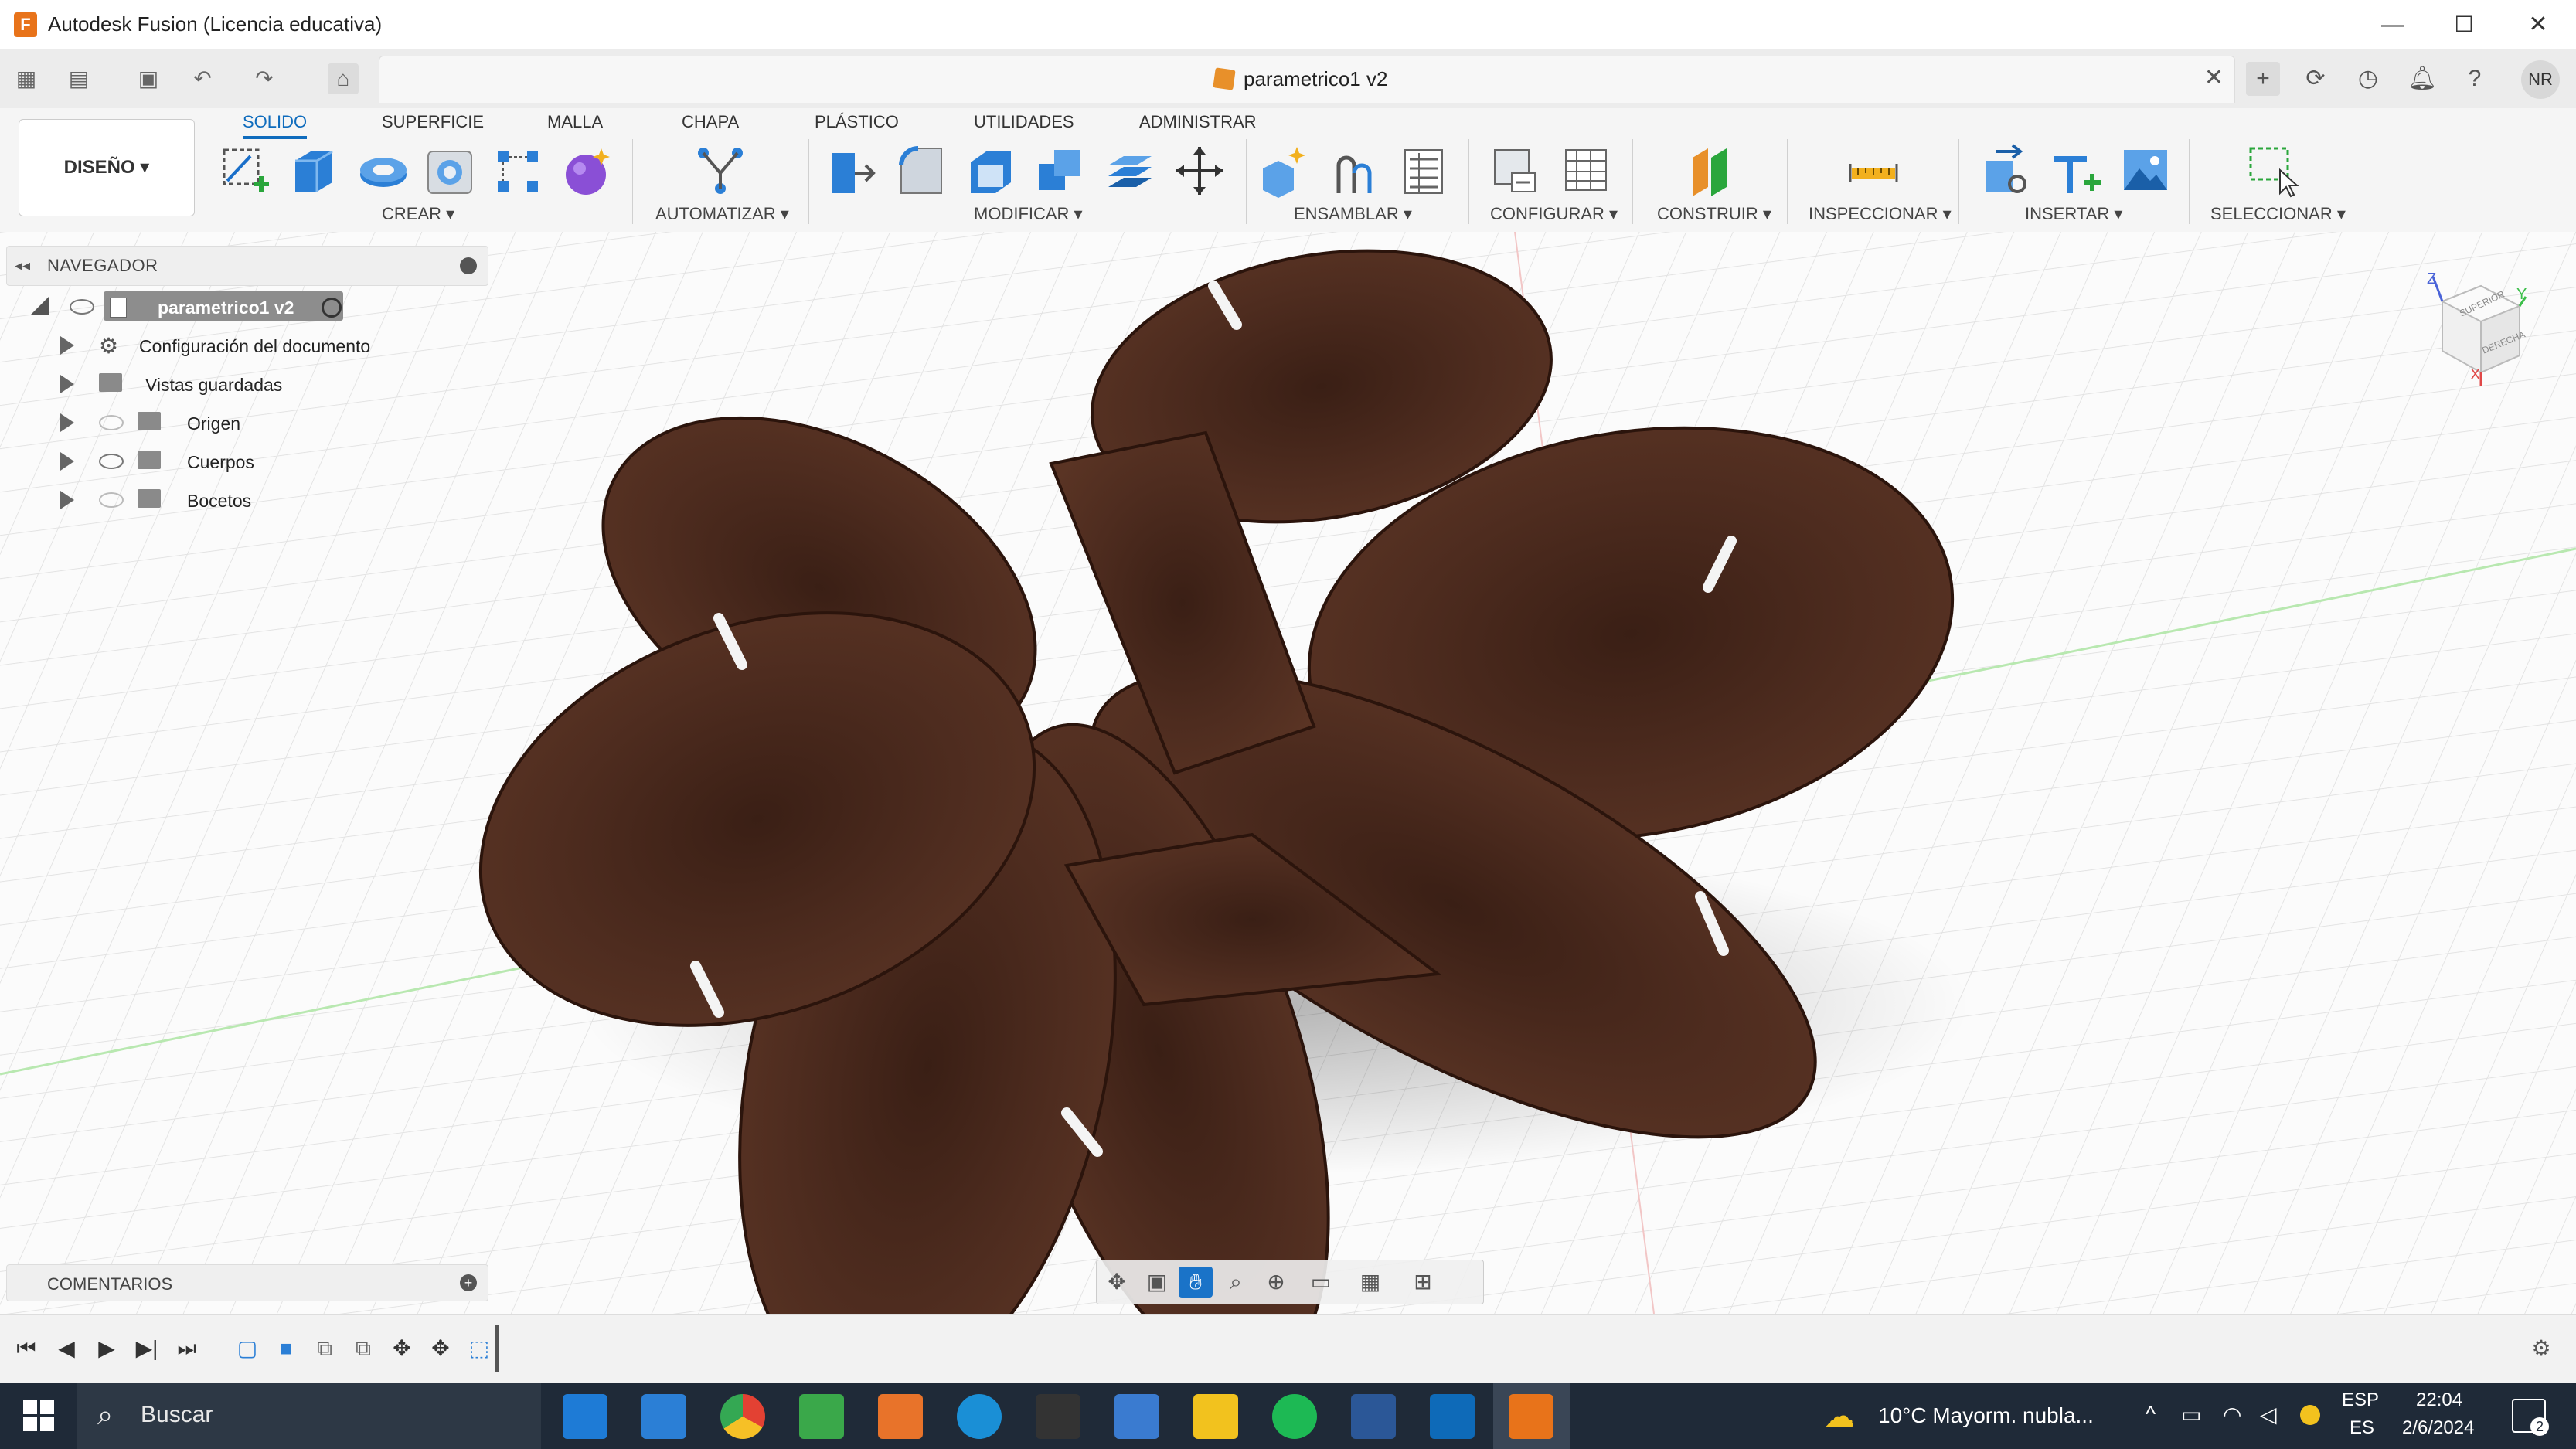  What do you see at coordinates (2073, 214) in the screenshot?
I see `group-insertar: INSERTAR ▾` at bounding box center [2073, 214].